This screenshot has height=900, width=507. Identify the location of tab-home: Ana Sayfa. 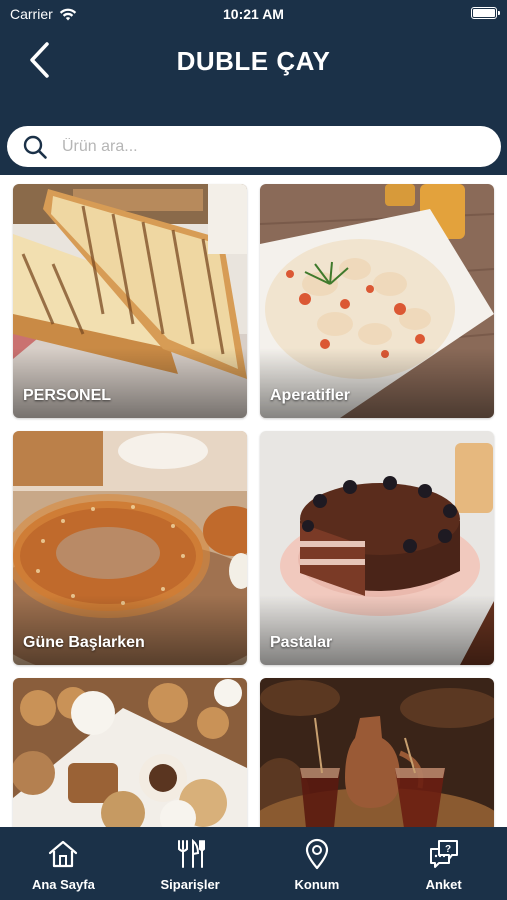
(63, 863).